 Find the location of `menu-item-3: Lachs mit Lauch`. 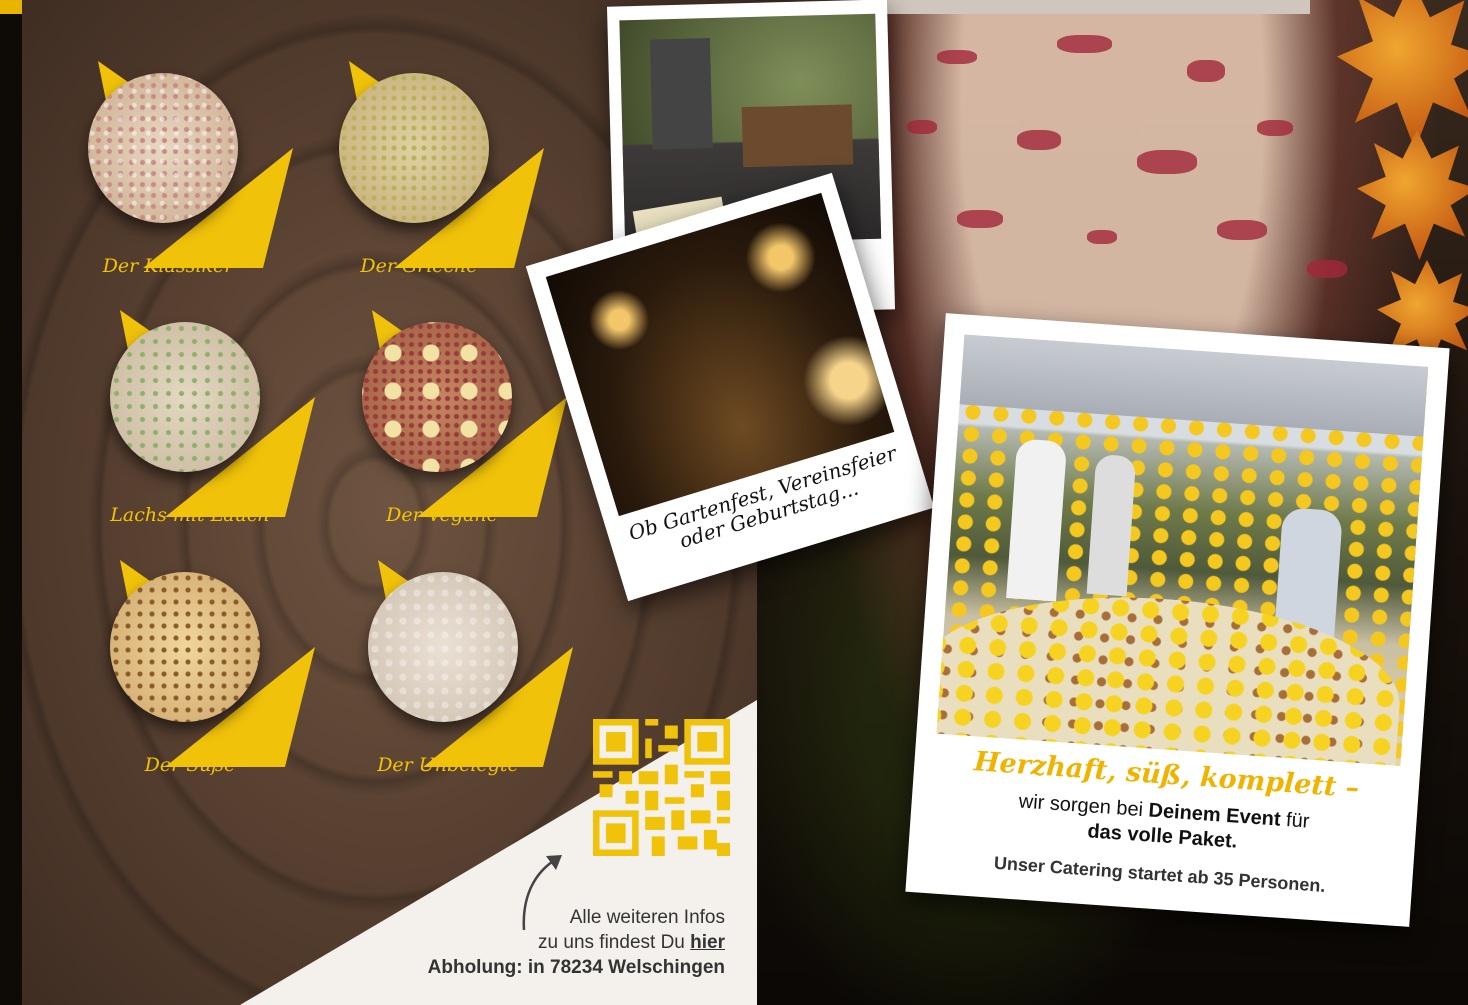

menu-item-3: Lachs mit Lauch is located at coordinates (230, 431).